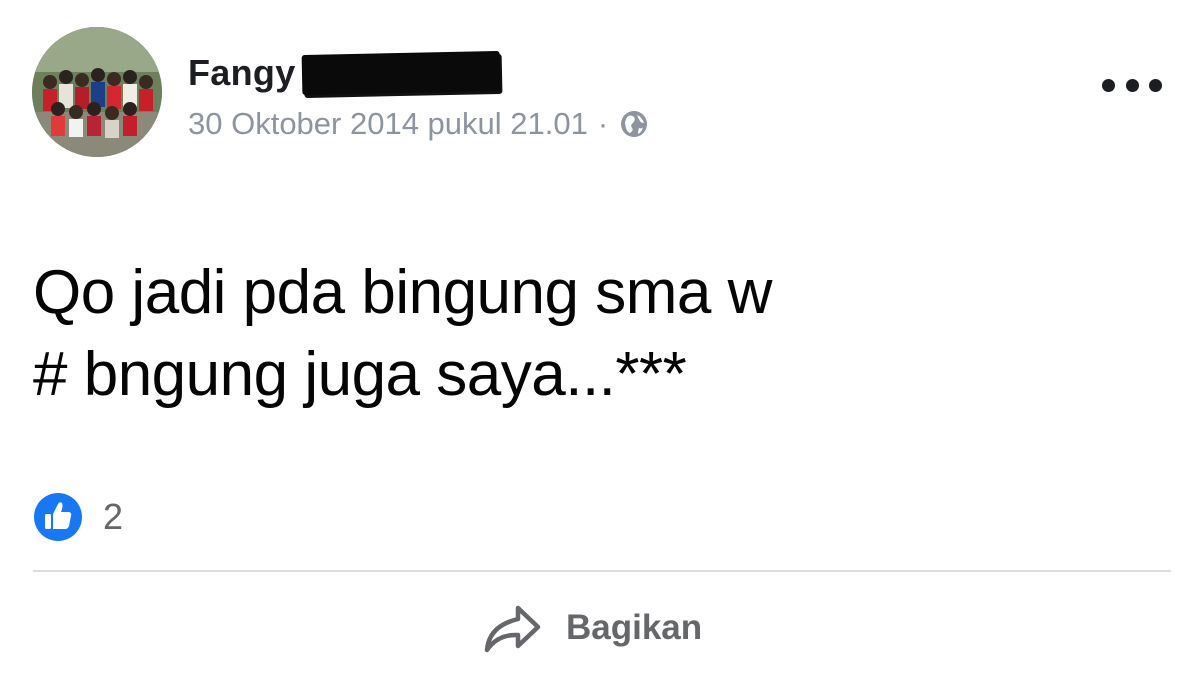  I want to click on redaction-mark, so click(400, 73).